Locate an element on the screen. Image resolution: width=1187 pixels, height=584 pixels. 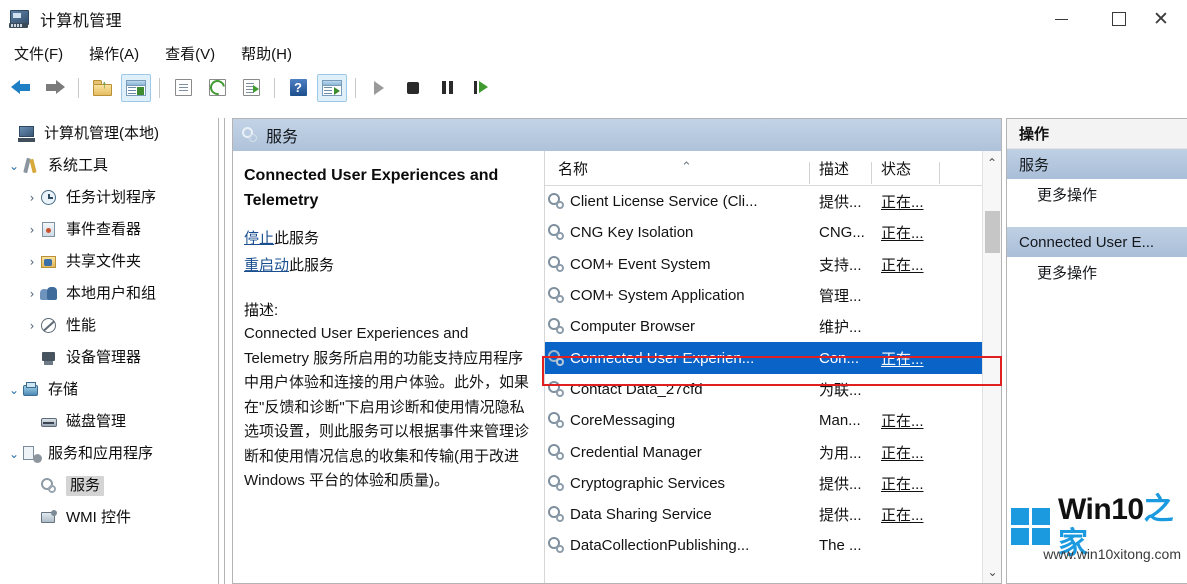
help-icon: ? is located at coordinates (298, 87).